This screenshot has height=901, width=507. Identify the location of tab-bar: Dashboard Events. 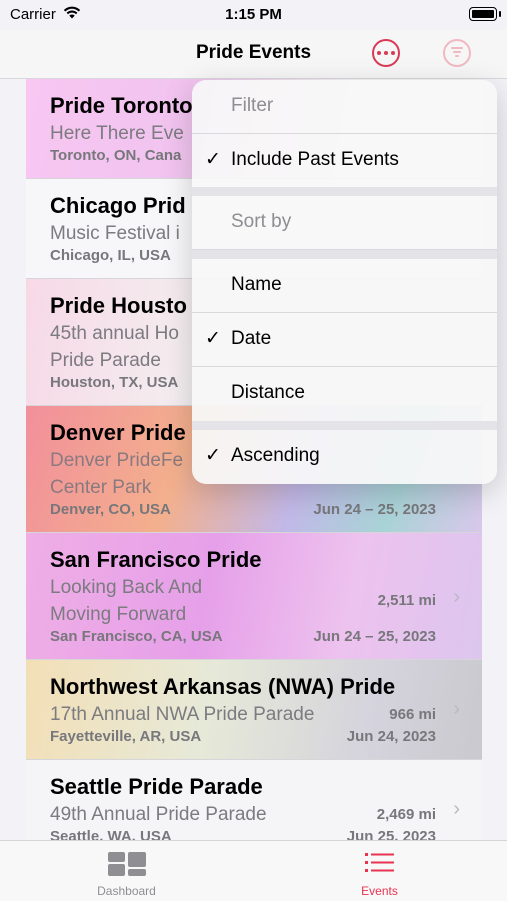
(253, 870).